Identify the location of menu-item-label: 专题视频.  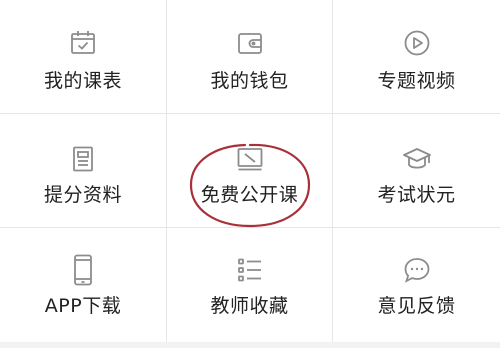
(416, 81).